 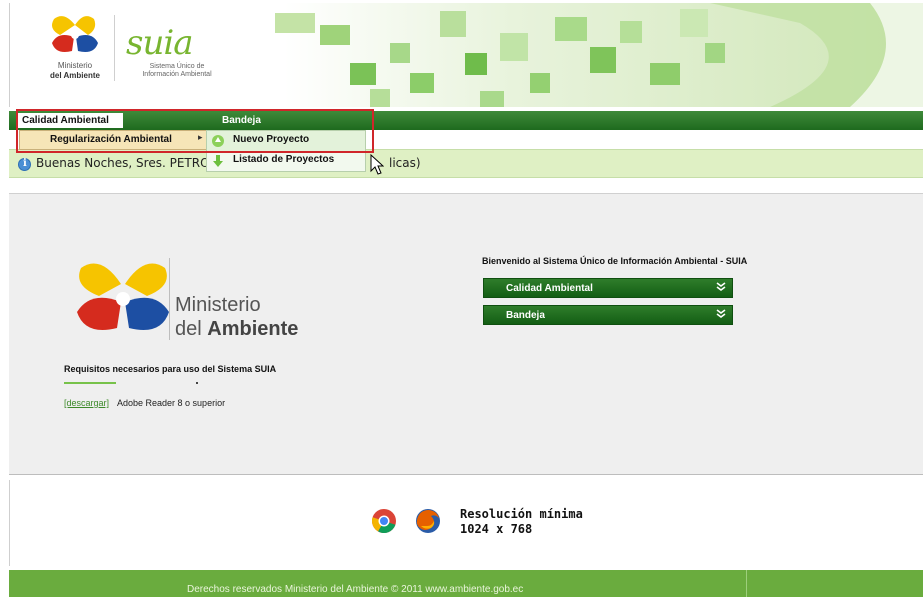 What do you see at coordinates (24, 164) in the screenshot?
I see `info-icon` at bounding box center [24, 164].